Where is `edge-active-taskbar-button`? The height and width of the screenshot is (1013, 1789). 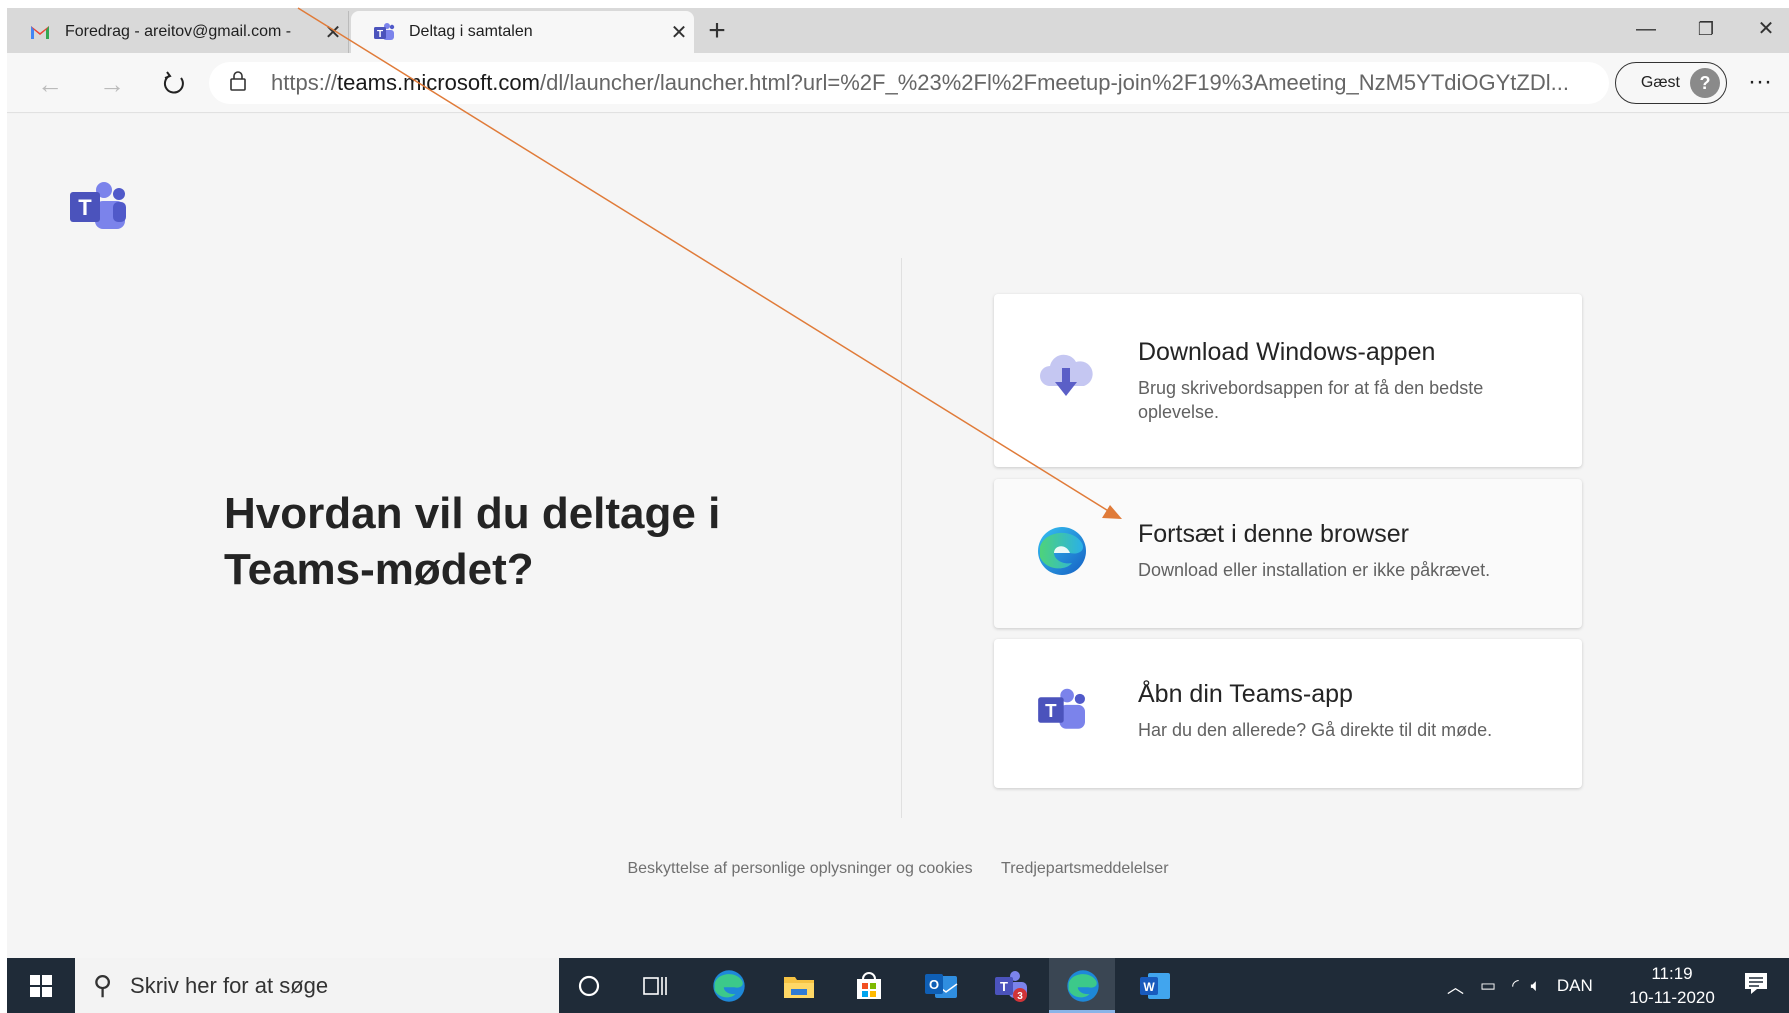
edge-active-taskbar-button is located at coordinates (1082, 985).